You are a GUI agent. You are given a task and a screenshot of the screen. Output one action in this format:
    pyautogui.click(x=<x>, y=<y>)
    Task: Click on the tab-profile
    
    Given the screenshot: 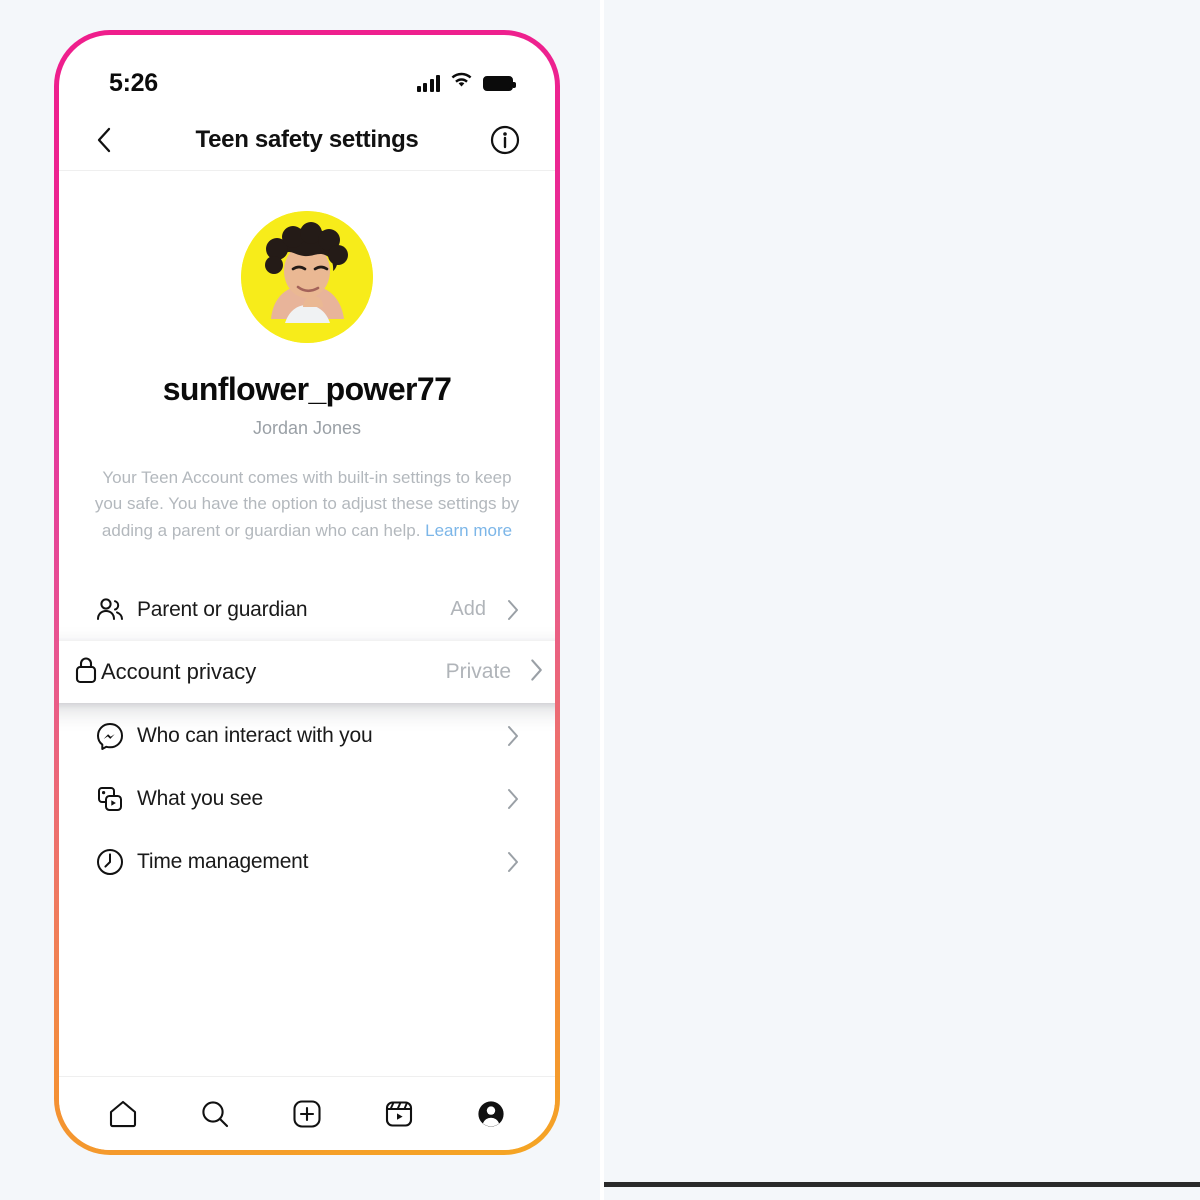 What is the action you would take?
    pyautogui.click(x=491, y=1114)
    